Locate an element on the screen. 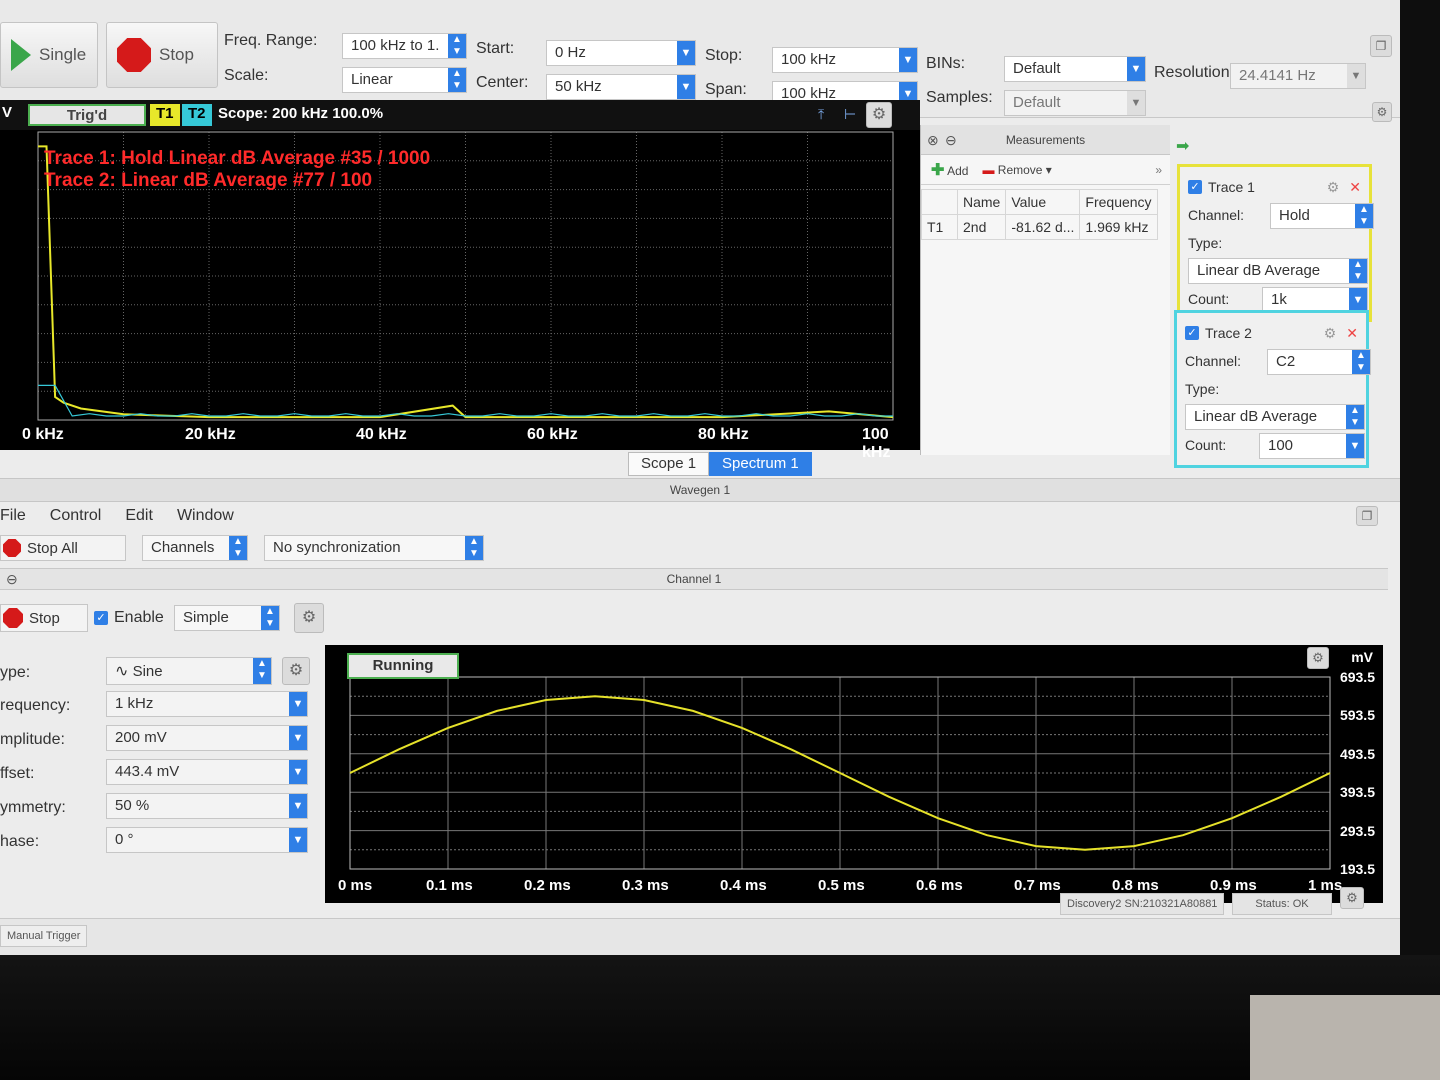 The image size is (1440, 1080). add-measurement-button: ✚ Add is located at coordinates (949, 170).